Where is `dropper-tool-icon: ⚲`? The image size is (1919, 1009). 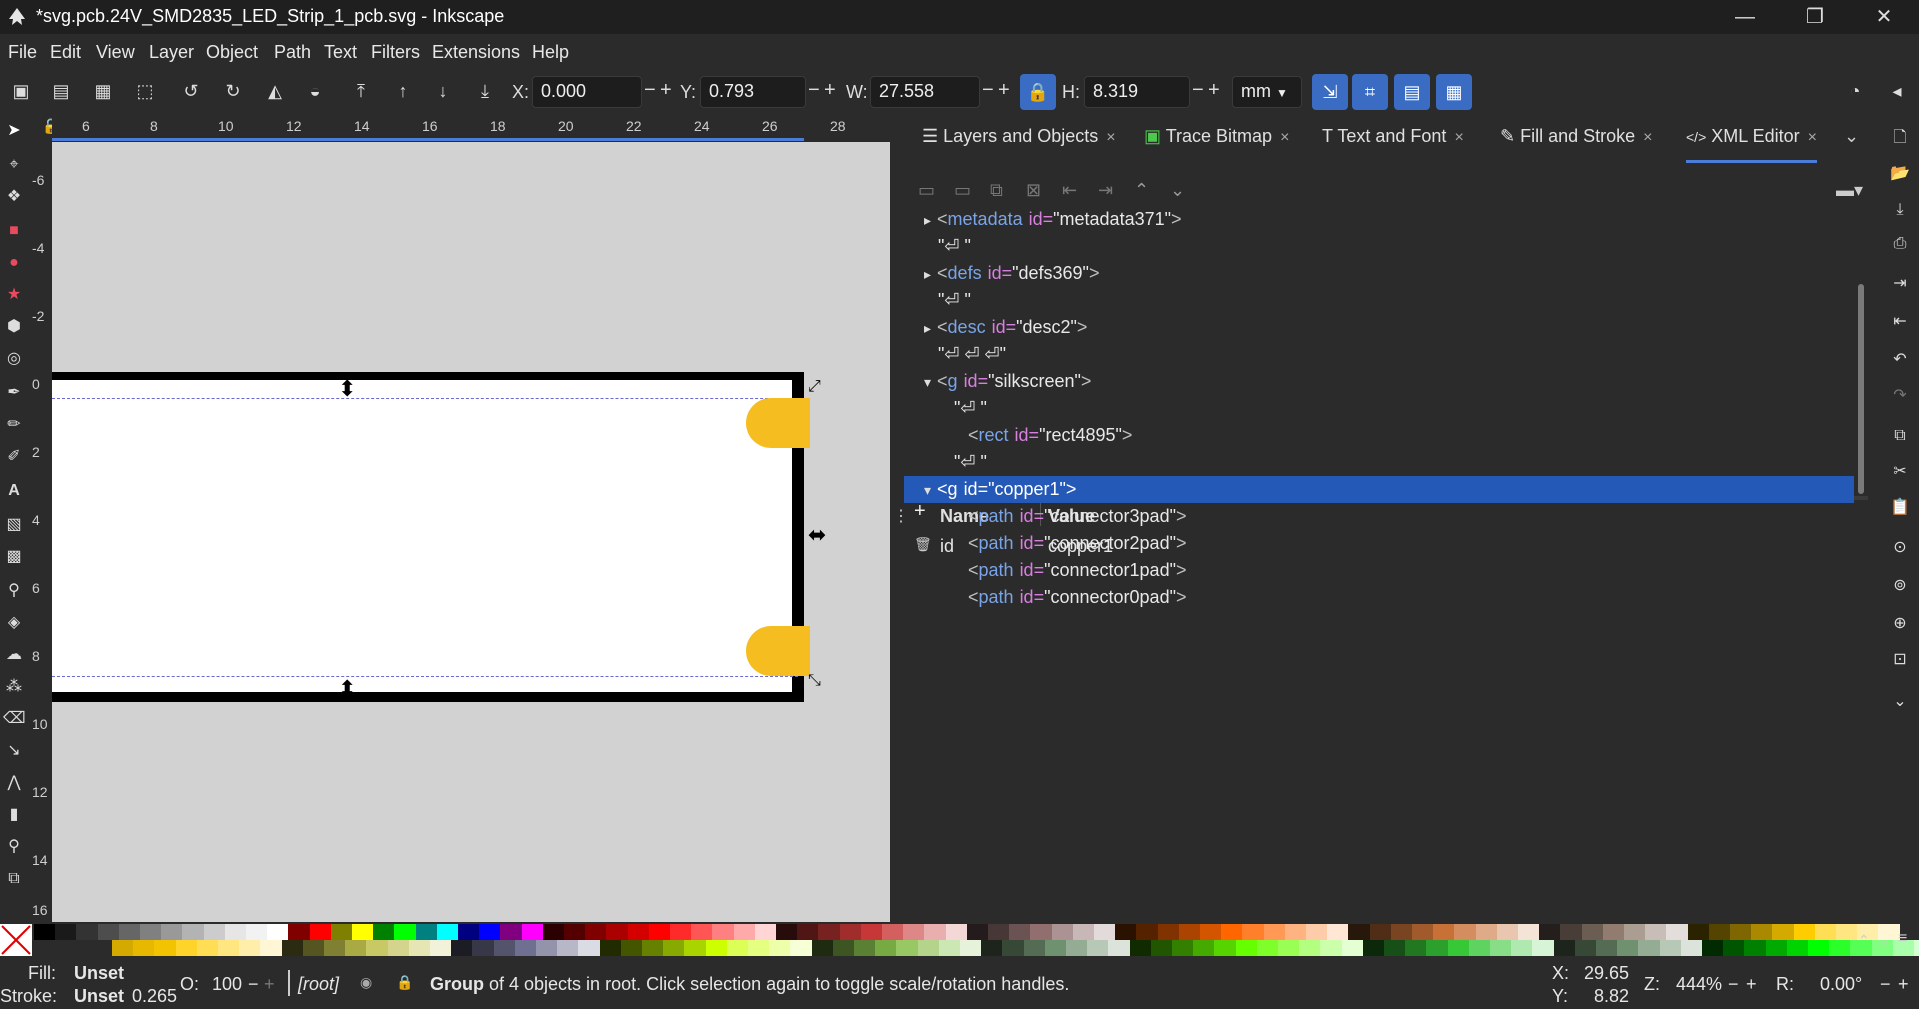
dropper-tool-icon: ⚲ is located at coordinates (14, 591).